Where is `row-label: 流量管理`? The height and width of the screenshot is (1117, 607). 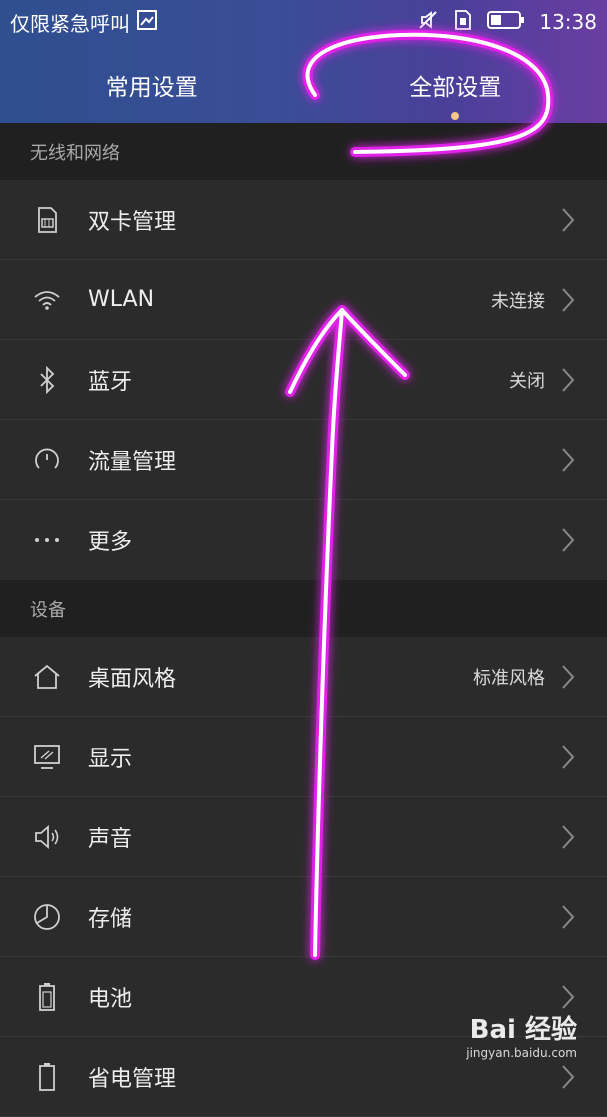 row-label: 流量管理 is located at coordinates (316, 460).